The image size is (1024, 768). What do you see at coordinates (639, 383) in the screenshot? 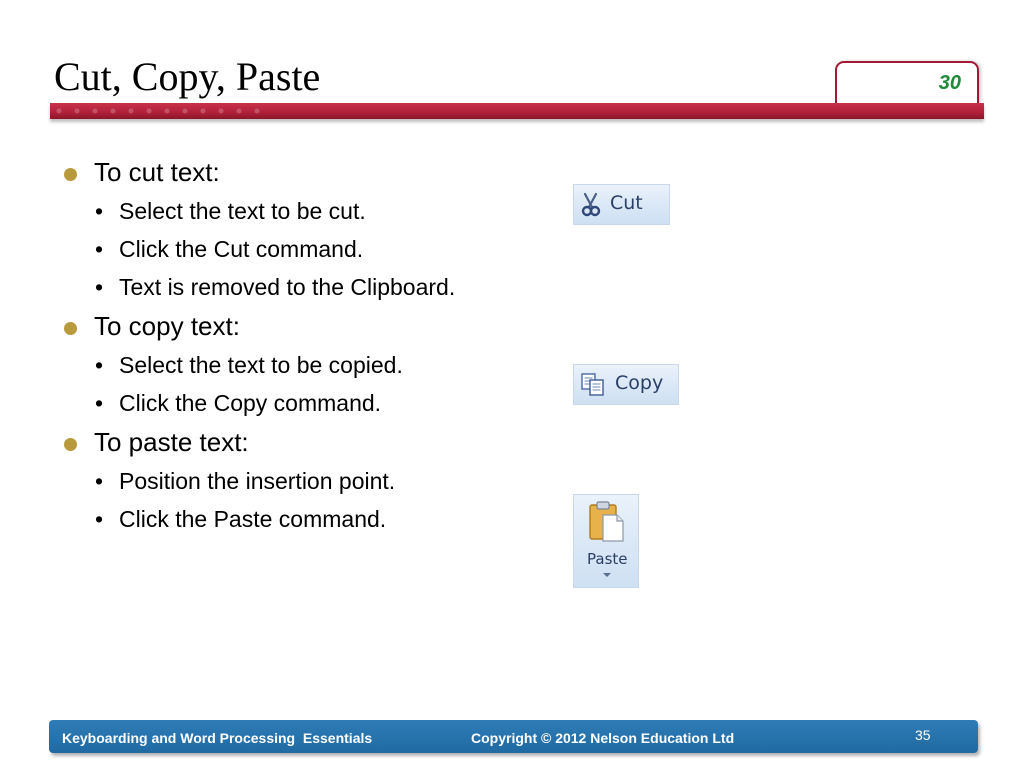
I see `copy-label: Copy` at bounding box center [639, 383].